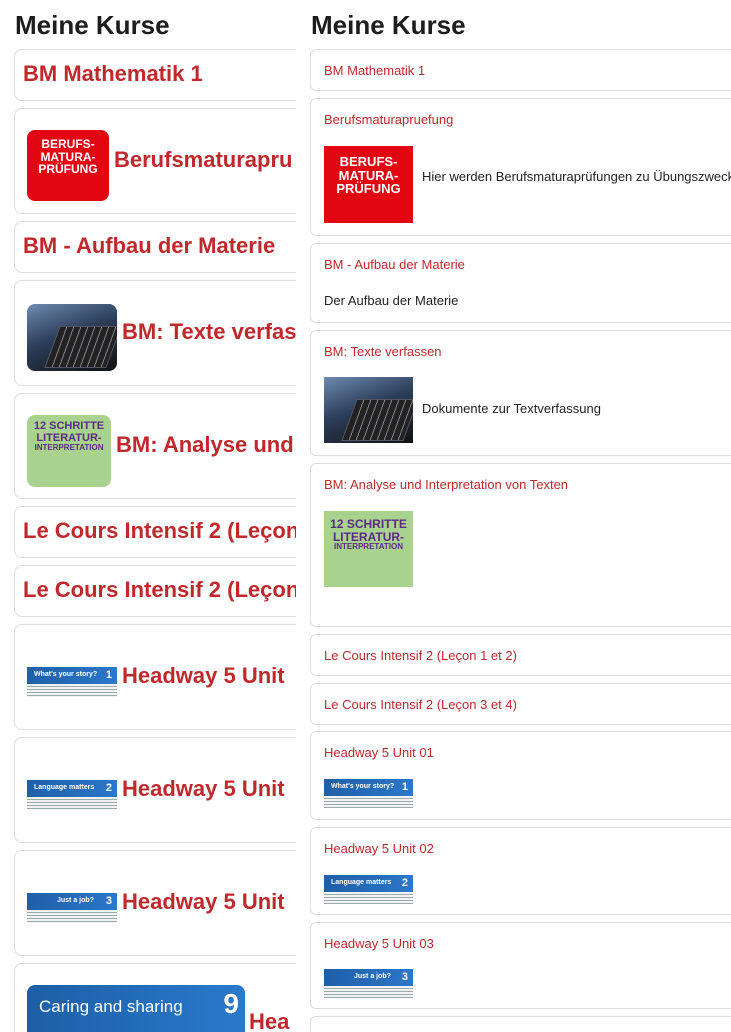 The image size is (731, 1032). What do you see at coordinates (420, 704) in the screenshot?
I see `course-title: Le Cours Intensif 2 (Leçon 3 et 4)` at bounding box center [420, 704].